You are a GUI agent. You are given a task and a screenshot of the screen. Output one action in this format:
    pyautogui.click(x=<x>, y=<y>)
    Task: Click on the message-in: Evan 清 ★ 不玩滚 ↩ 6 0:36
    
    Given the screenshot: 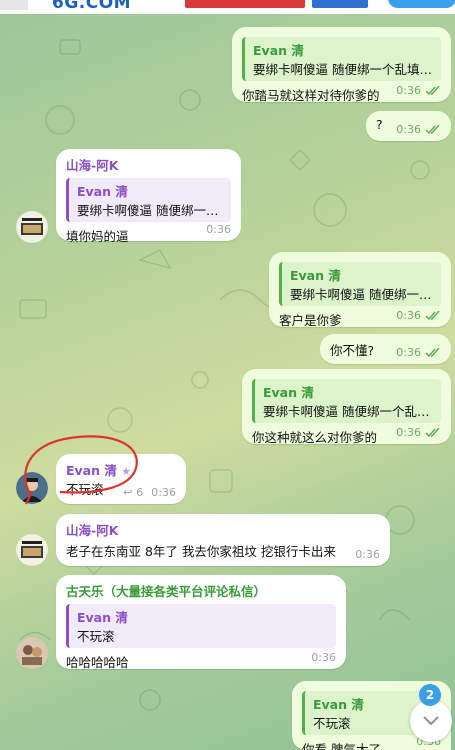 What is the action you would take?
    pyautogui.click(x=121, y=479)
    